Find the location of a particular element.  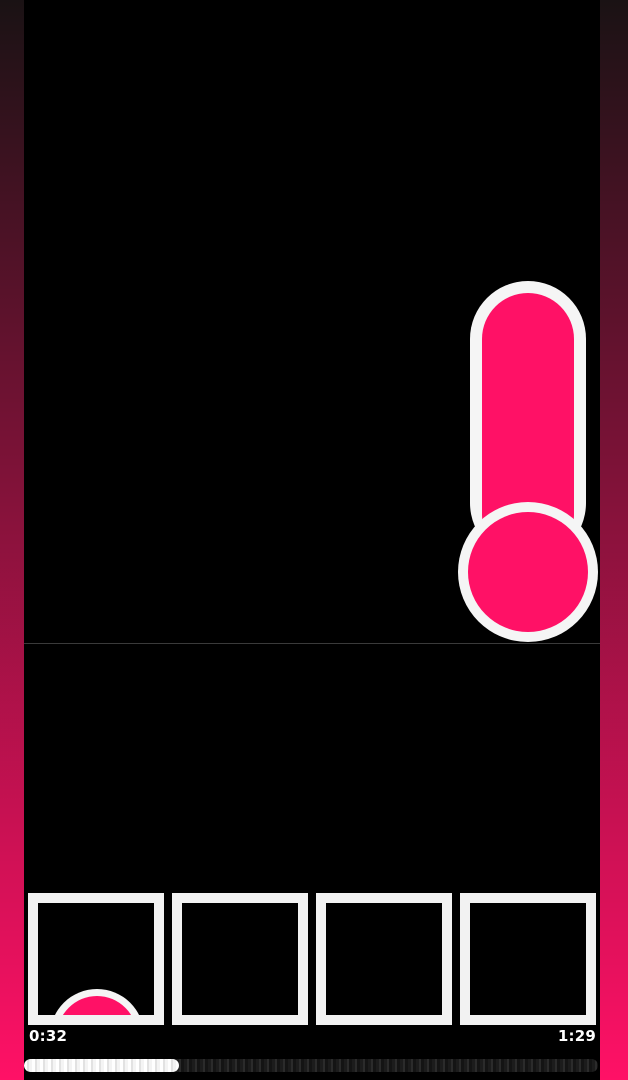

thermometer-piece is located at coordinates (529, 462).